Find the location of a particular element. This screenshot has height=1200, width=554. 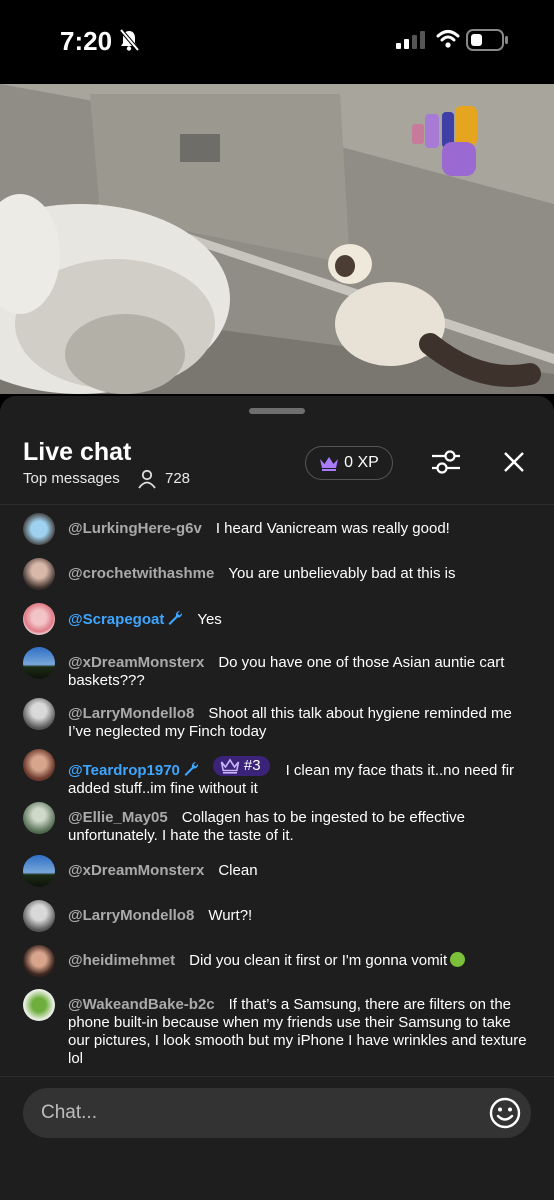

chat-mode-dropdown: Top messages is located at coordinates (71, 478).